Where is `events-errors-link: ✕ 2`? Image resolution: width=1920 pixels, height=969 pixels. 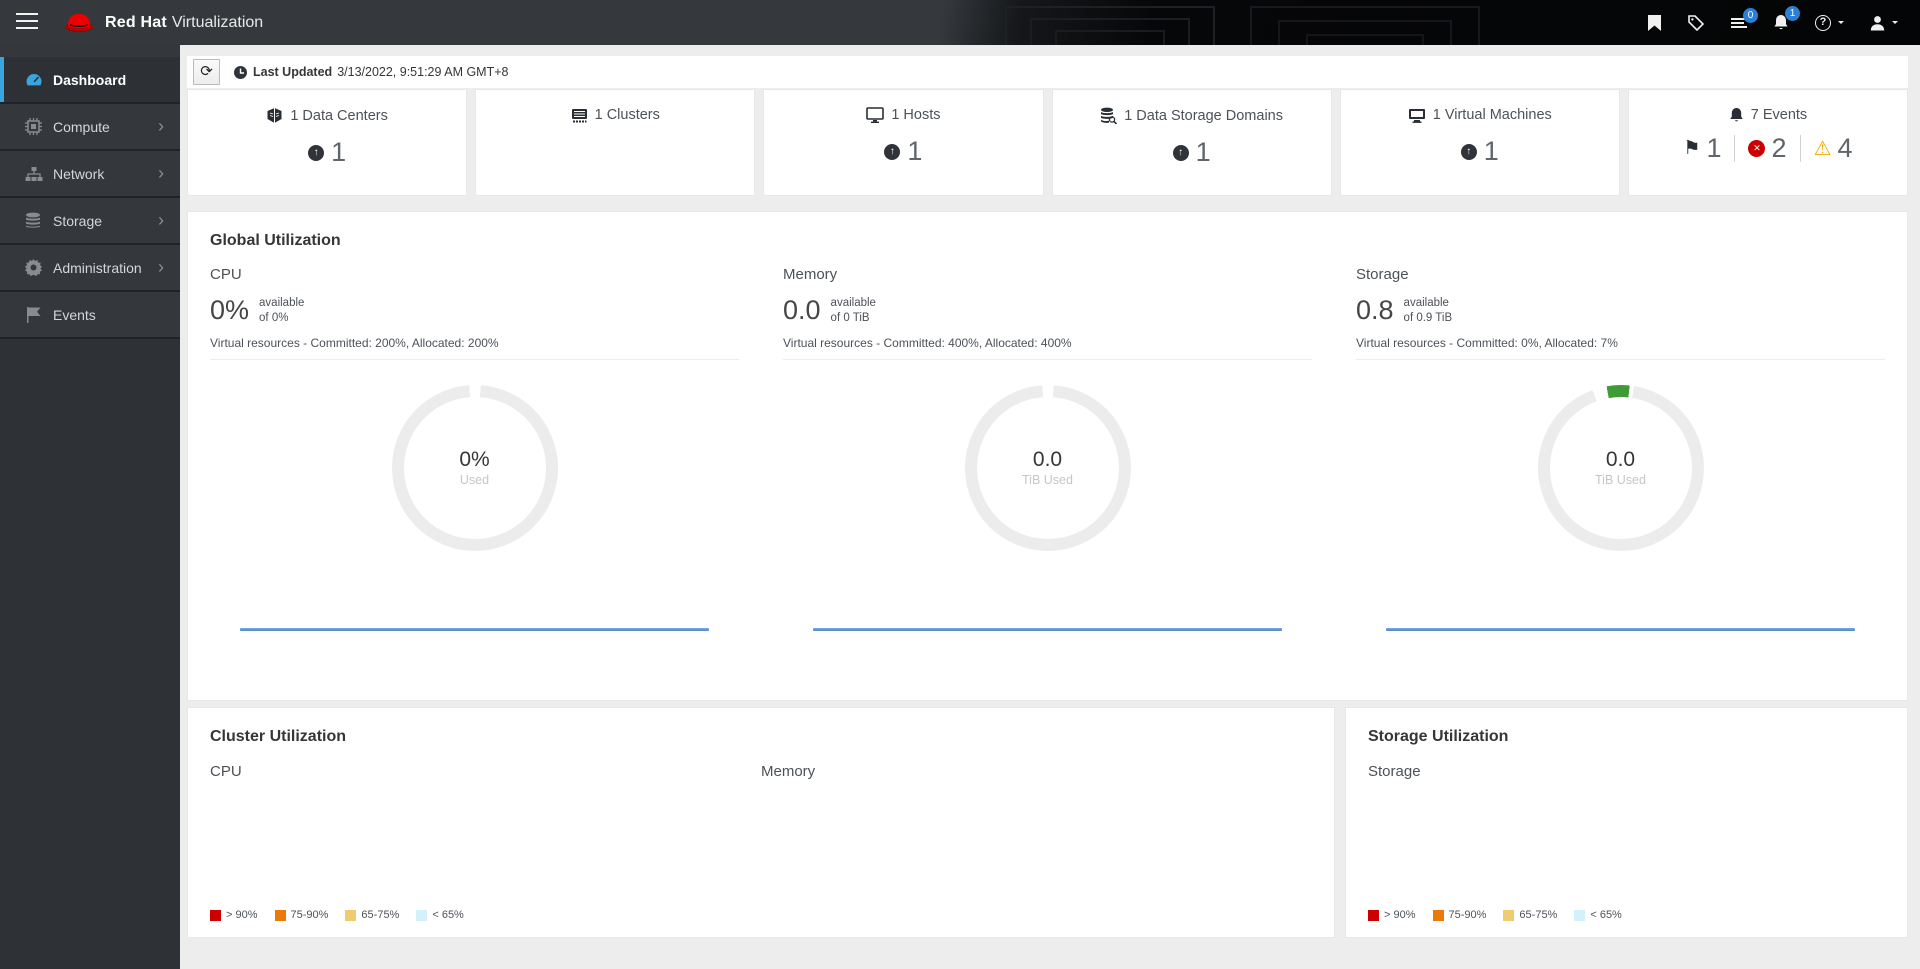 events-errors-link: ✕ 2 is located at coordinates (1767, 148).